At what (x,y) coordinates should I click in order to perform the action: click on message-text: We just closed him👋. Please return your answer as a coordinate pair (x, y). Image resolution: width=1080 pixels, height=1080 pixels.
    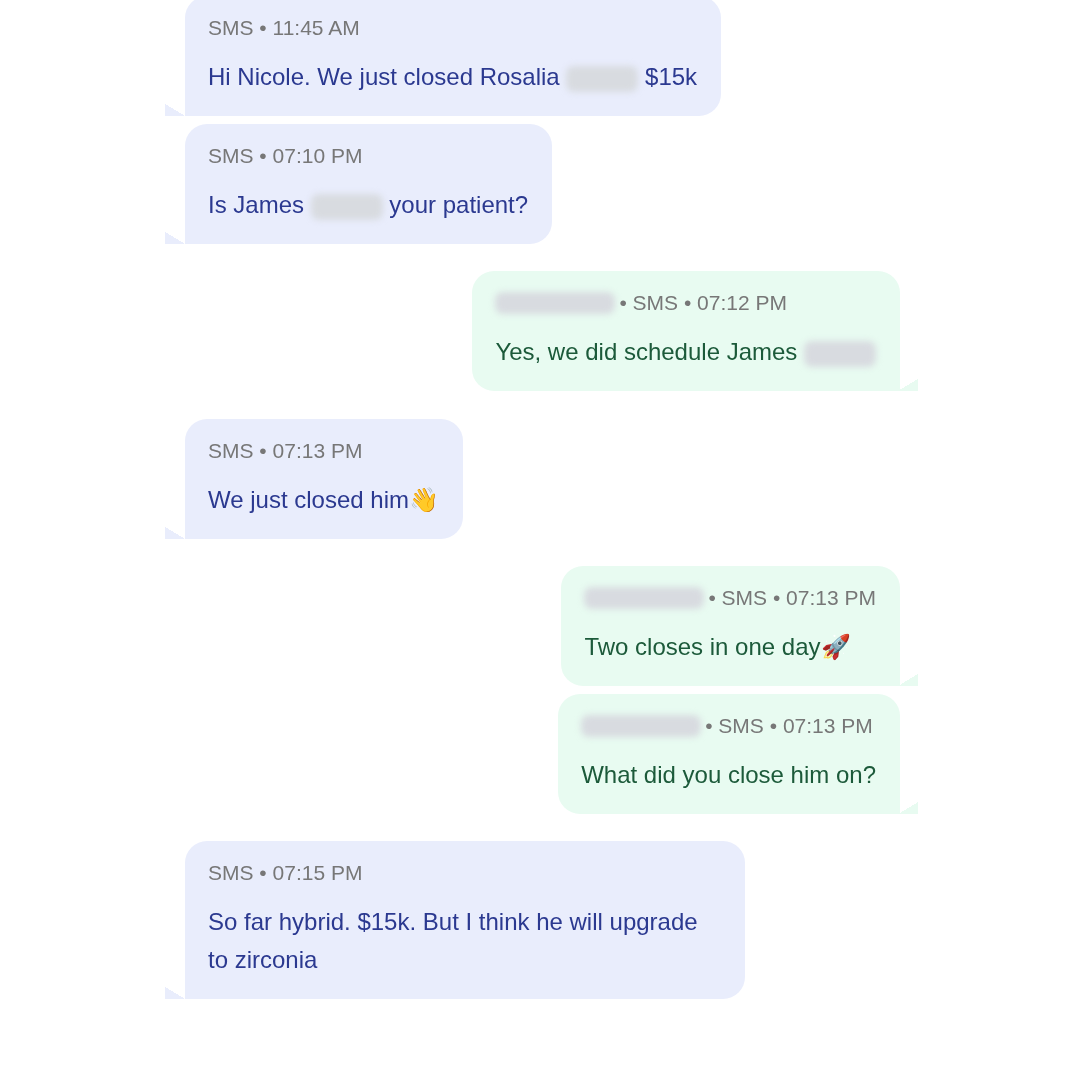
    Looking at the image, I should click on (323, 500).